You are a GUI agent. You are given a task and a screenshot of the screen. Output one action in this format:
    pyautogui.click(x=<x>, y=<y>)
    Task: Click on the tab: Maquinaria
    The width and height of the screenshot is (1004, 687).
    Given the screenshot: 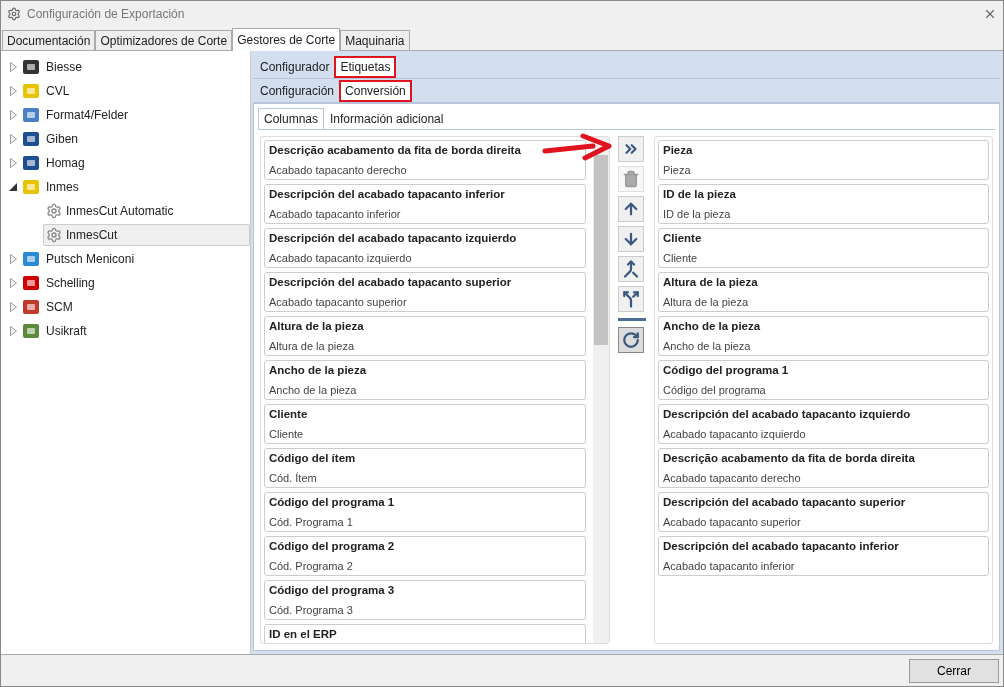 What is the action you would take?
    pyautogui.click(x=375, y=40)
    